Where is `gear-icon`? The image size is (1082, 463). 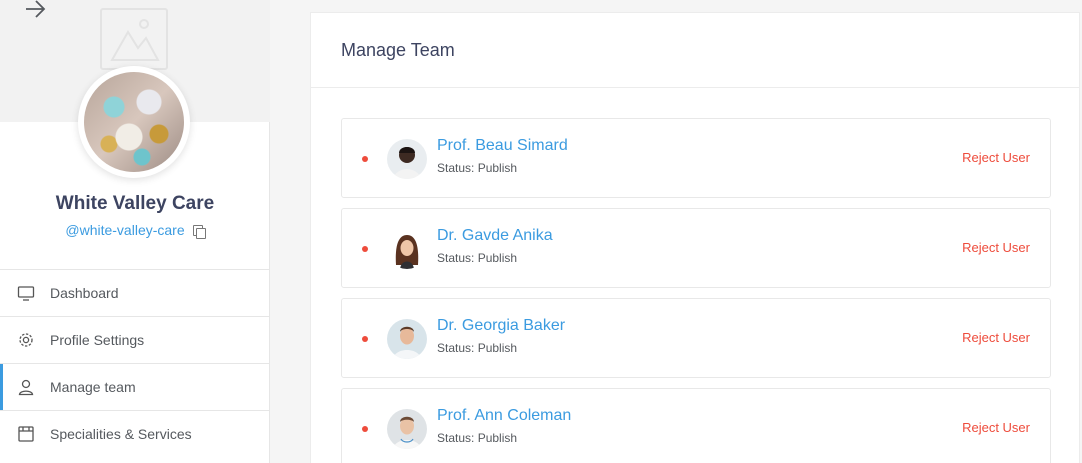
gear-icon is located at coordinates (26, 340).